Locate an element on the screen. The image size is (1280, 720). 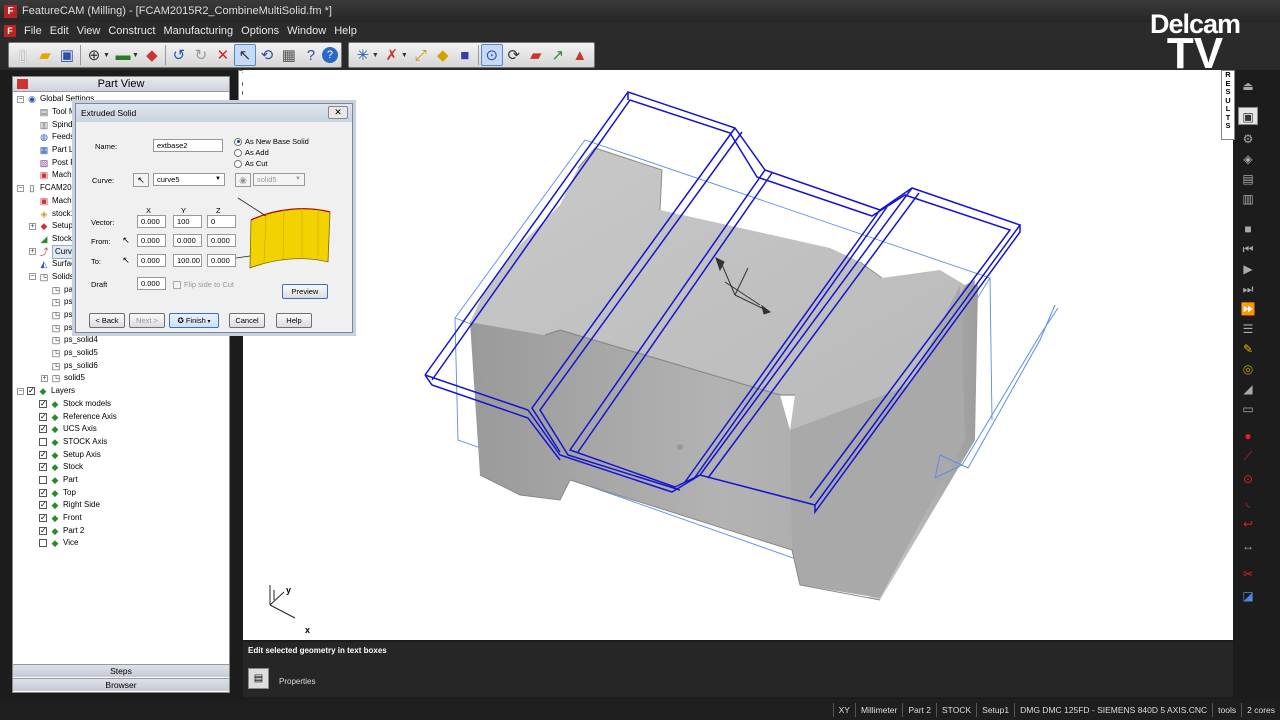
tree-item: ✓ ◆ Right Side is located at coordinates (121, 505).